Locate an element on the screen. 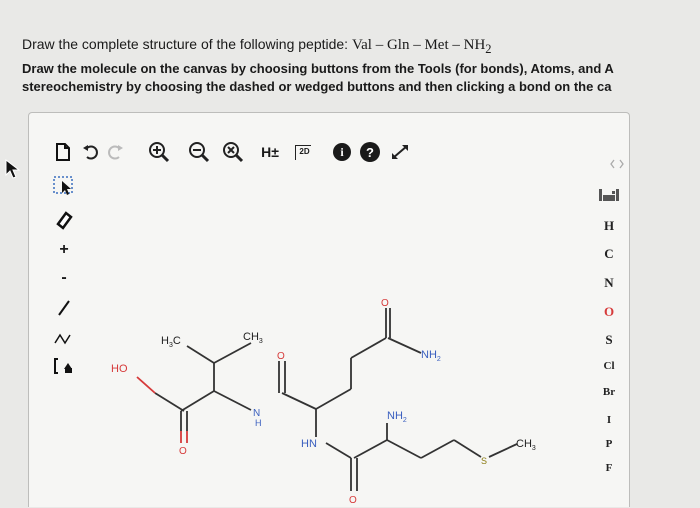 This screenshot has width=700, height=508. terminal-nh2-label: NH2 is located at coordinates (397, 417).